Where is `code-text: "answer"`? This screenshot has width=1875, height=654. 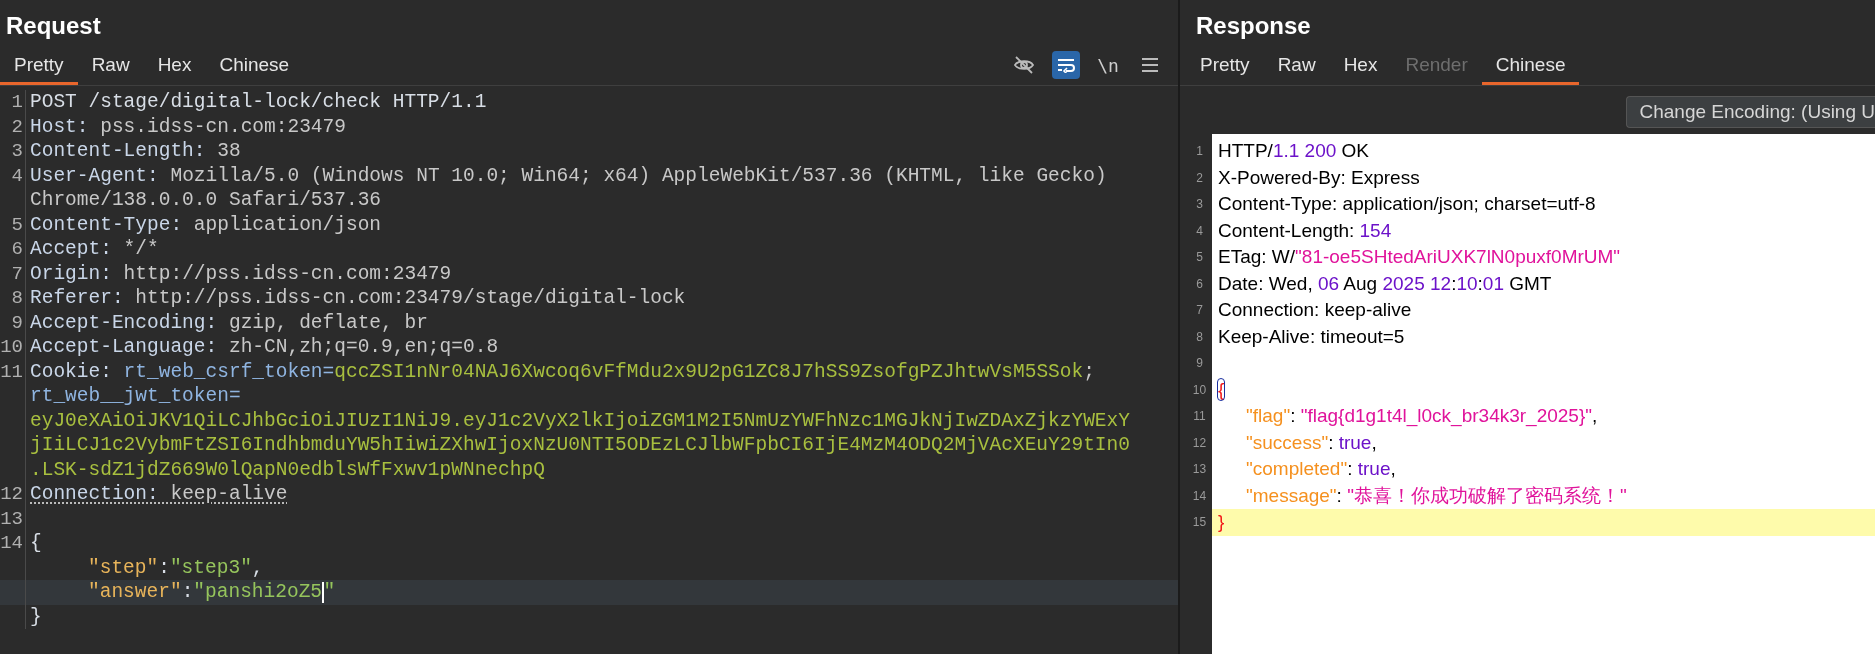 code-text: "answer" is located at coordinates (135, 592).